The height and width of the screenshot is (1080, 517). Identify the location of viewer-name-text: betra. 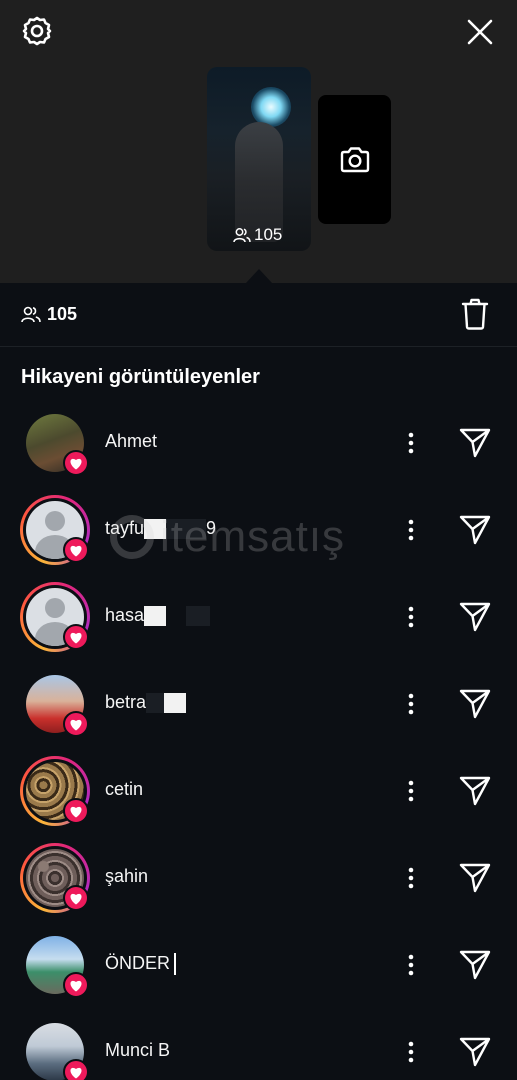
(126, 702).